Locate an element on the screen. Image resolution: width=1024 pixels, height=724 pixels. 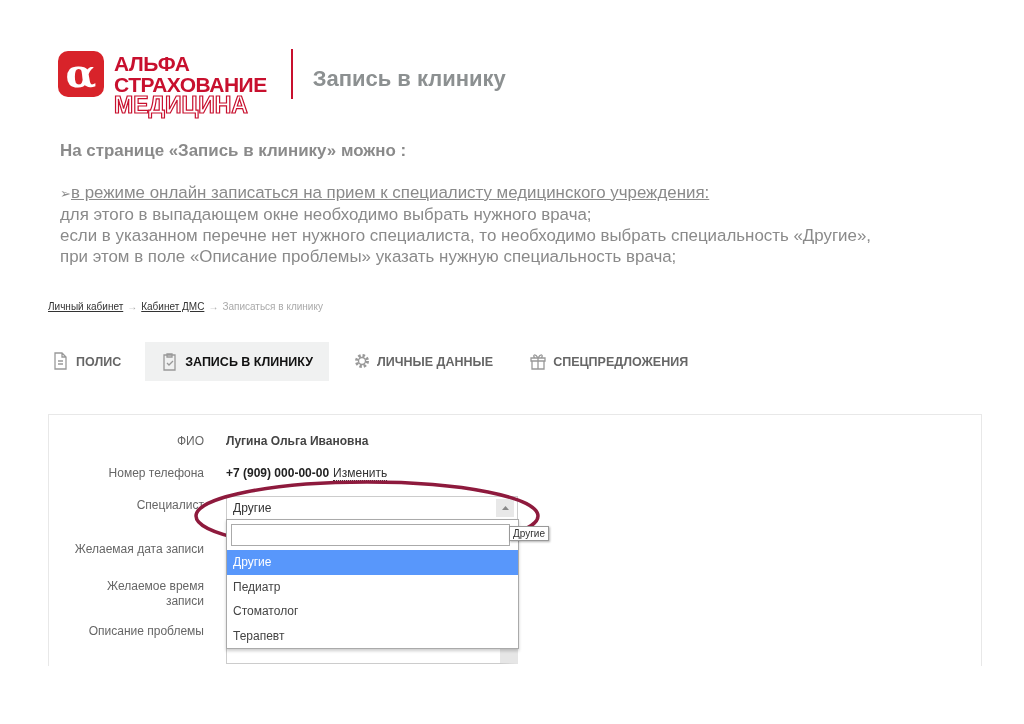
gift-icon is located at coordinates (538, 361).